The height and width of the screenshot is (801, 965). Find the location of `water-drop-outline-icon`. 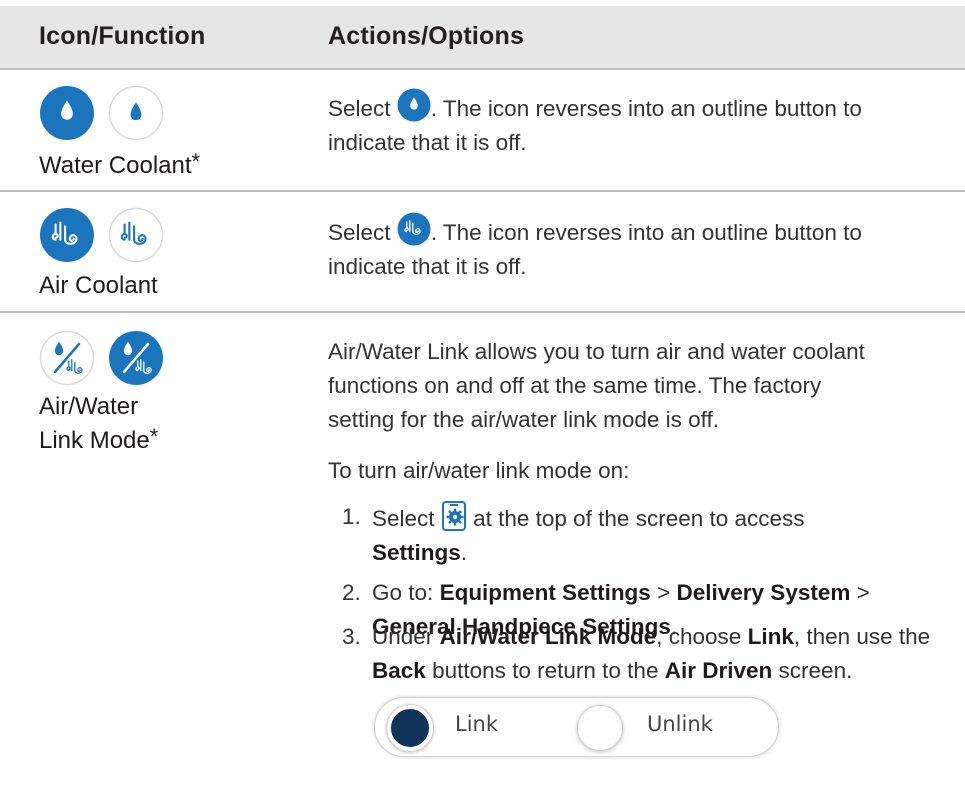

water-drop-outline-icon is located at coordinates (136, 113).